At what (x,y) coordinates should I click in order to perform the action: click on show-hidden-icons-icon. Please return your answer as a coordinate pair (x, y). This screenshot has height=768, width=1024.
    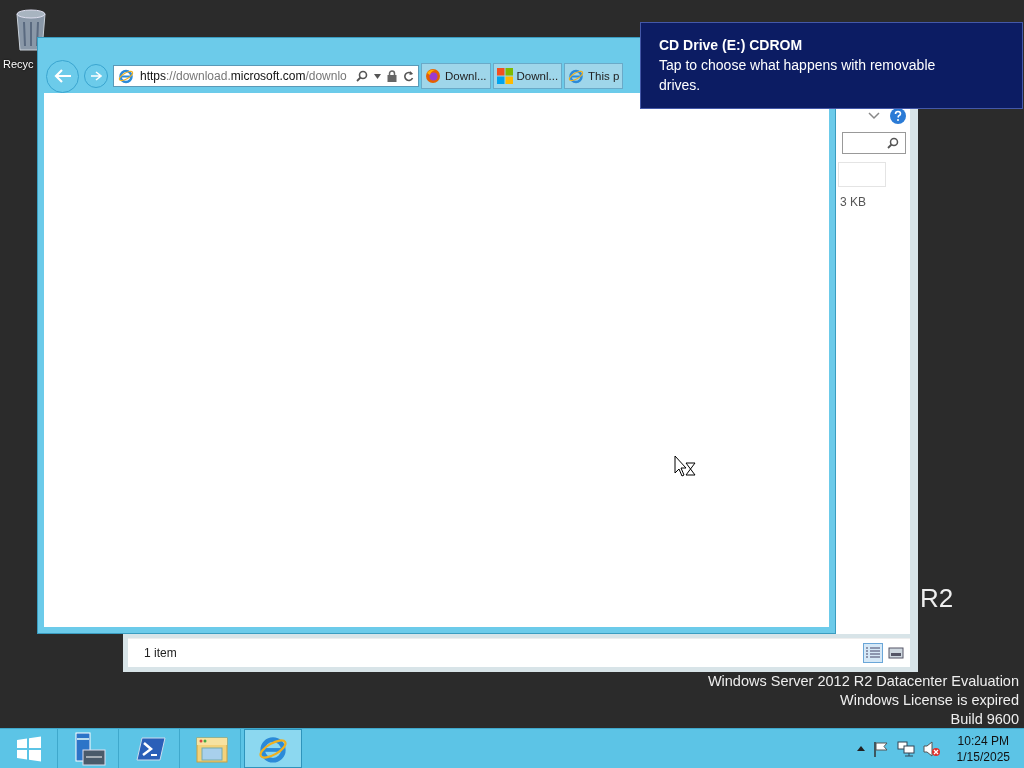
    Looking at the image, I should click on (860, 748).